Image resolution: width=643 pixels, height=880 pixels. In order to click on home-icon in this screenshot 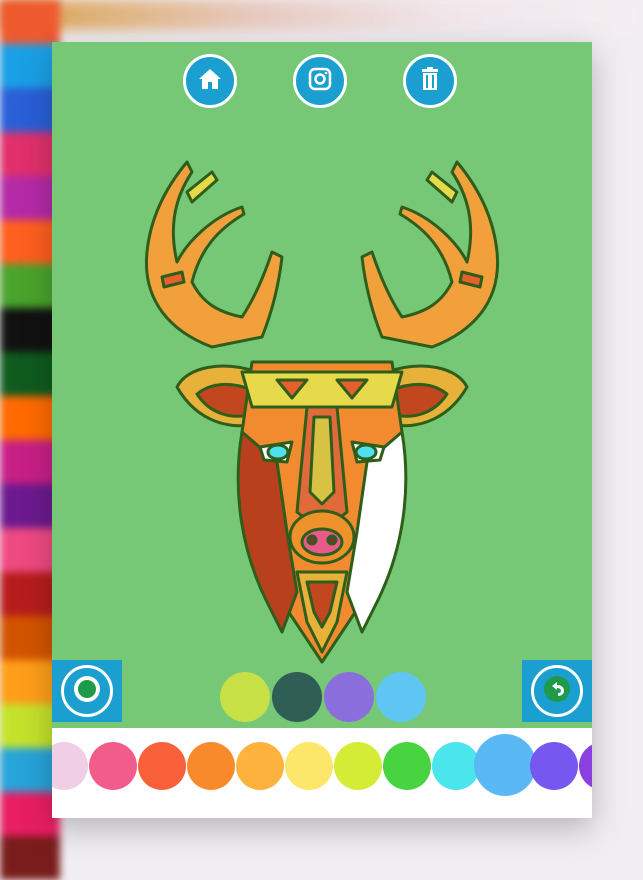, I will do `click(210, 81)`.